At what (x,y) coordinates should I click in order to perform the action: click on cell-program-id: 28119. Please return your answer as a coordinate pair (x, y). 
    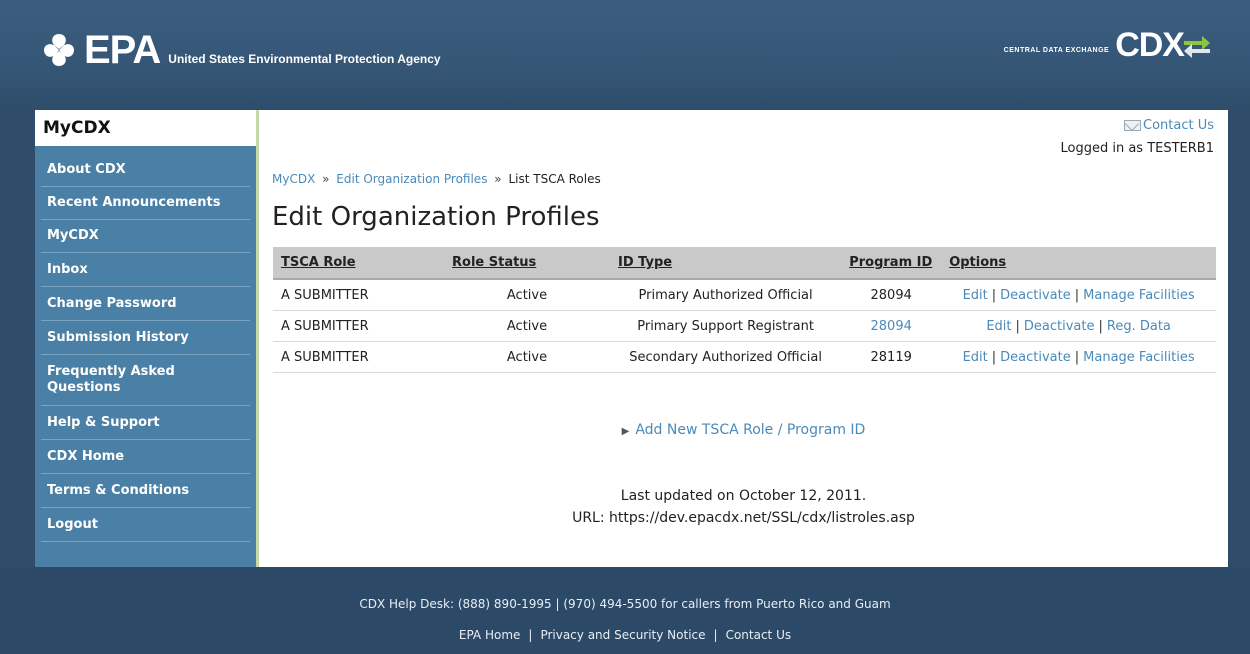
    Looking at the image, I should click on (891, 357).